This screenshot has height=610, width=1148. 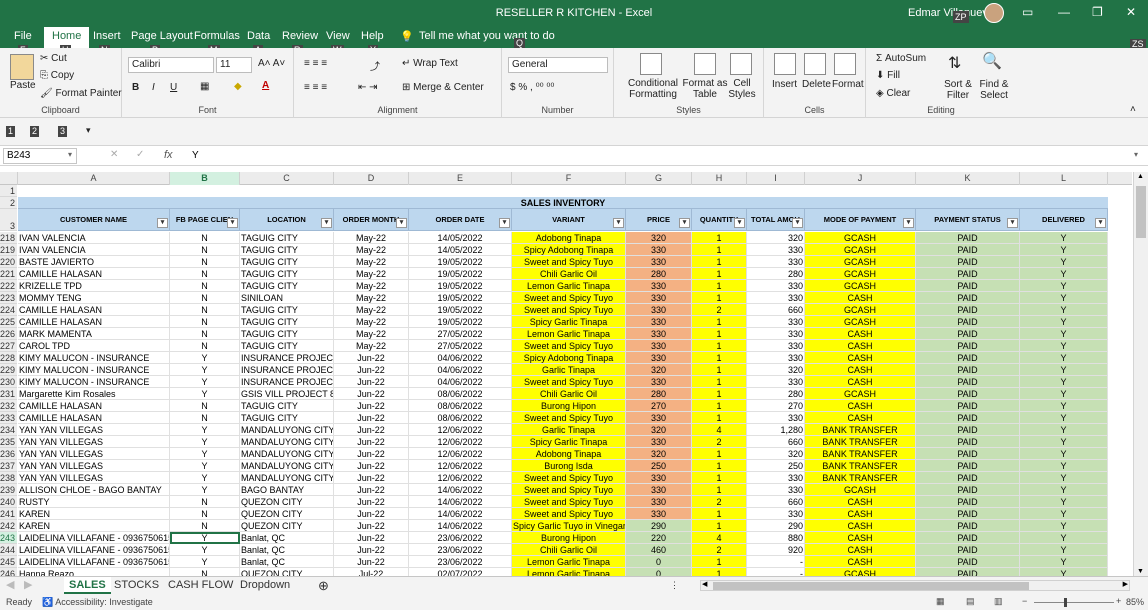 I want to click on column-header-i: I, so click(x=776, y=178).